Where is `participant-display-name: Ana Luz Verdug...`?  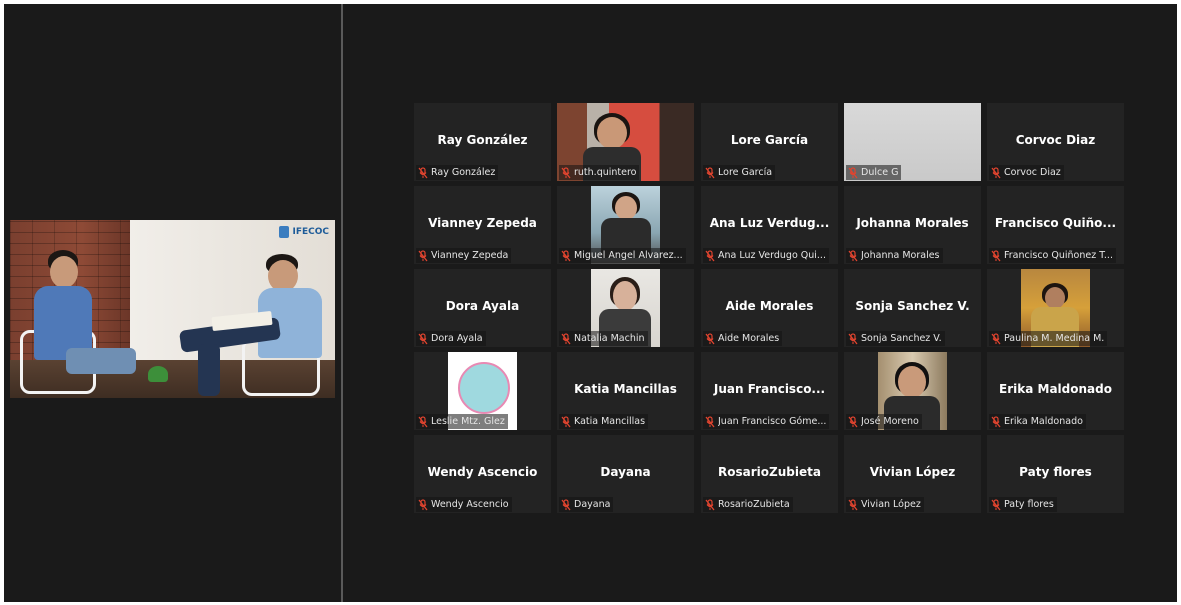 participant-display-name: Ana Luz Verdug... is located at coordinates (769, 223).